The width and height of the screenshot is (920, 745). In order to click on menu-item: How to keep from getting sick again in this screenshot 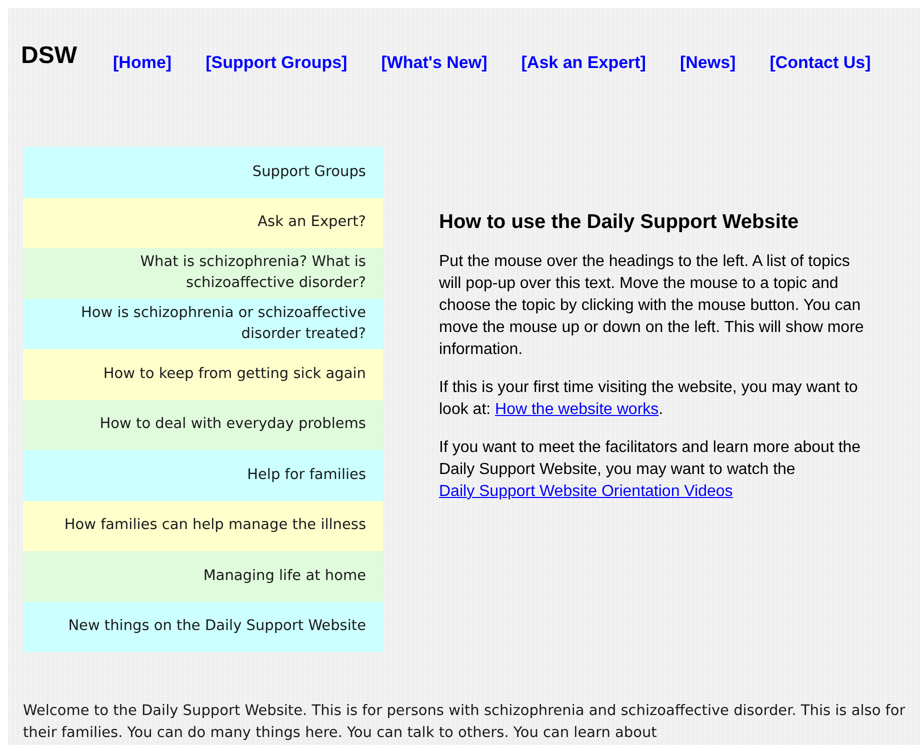, I will do `click(203, 374)`.